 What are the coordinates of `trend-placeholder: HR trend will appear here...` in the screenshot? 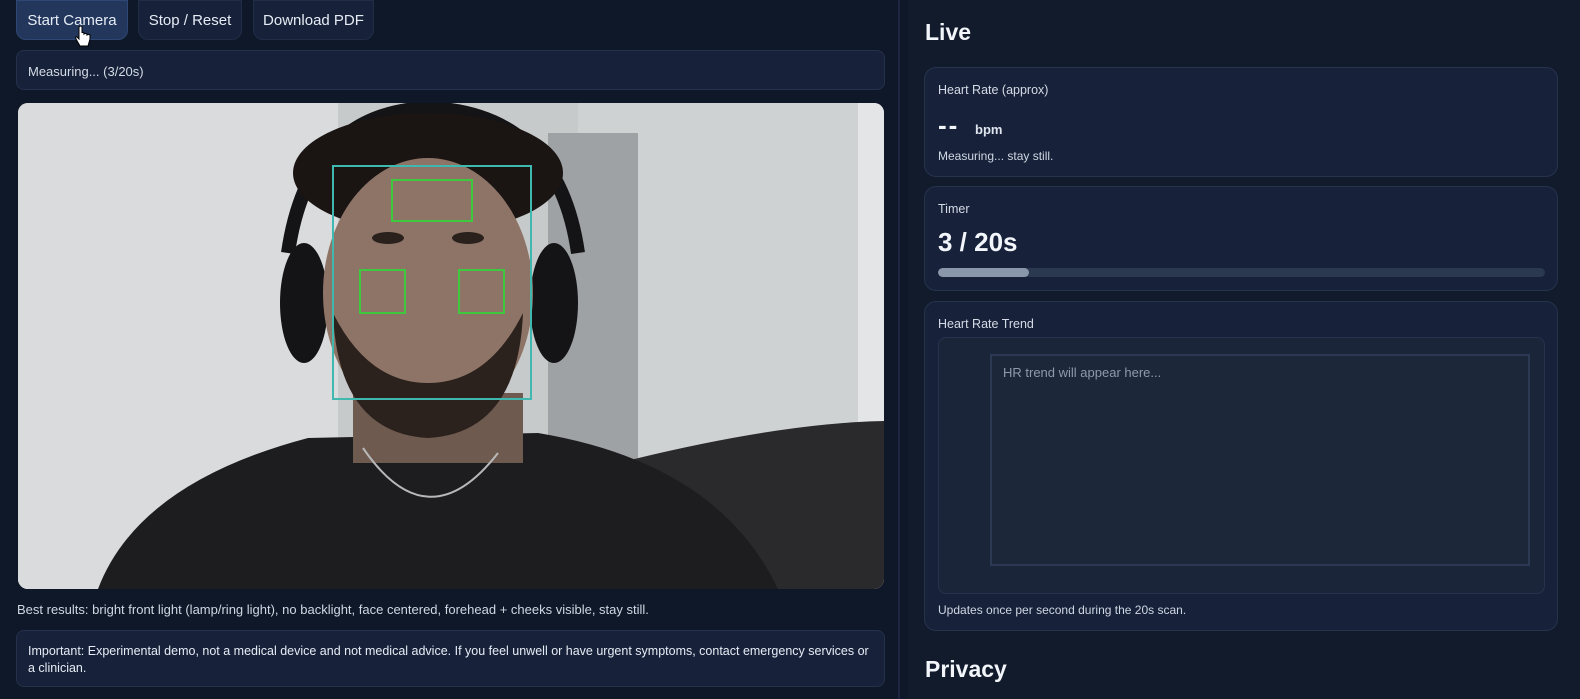 It's located at (1260, 460).